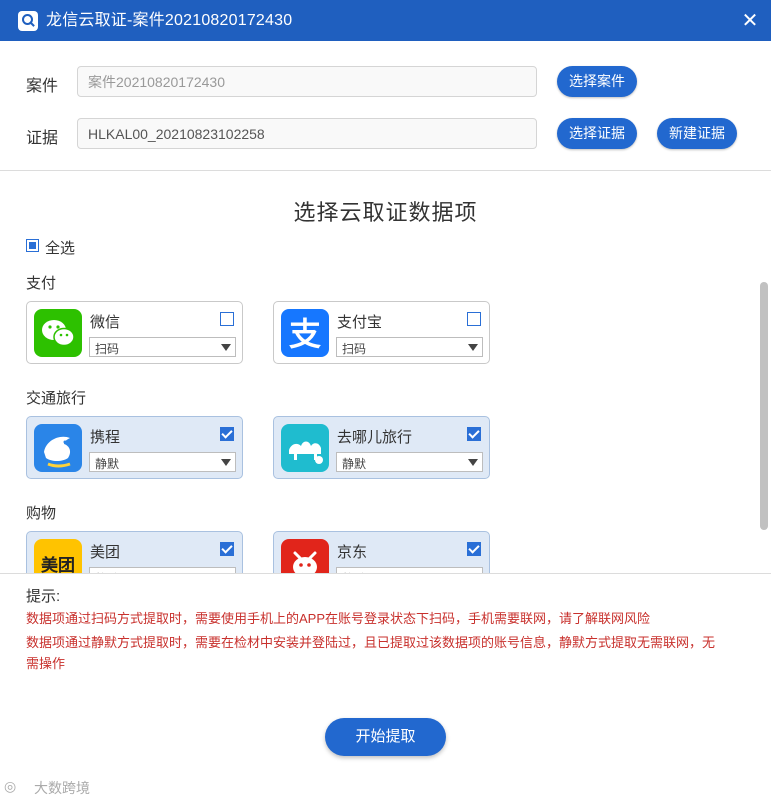 The height and width of the screenshot is (802, 771). I want to click on select-case-button: 选择案件, so click(597, 81).